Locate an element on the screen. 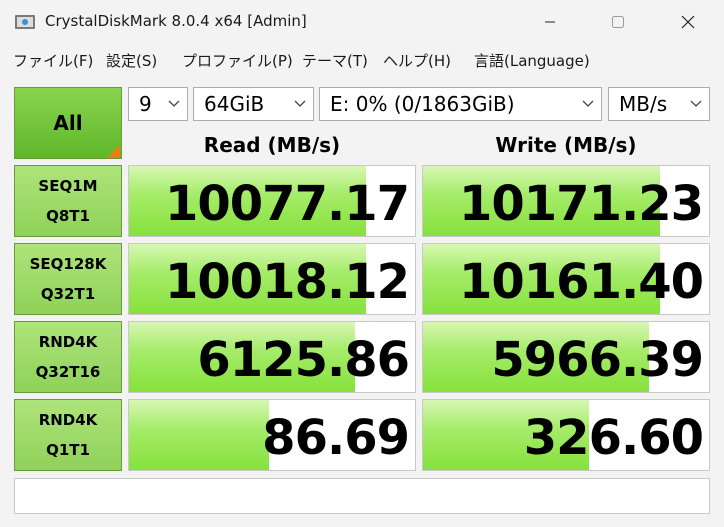 This screenshot has height=527, width=724. close-icon is located at coordinates (688, 22).